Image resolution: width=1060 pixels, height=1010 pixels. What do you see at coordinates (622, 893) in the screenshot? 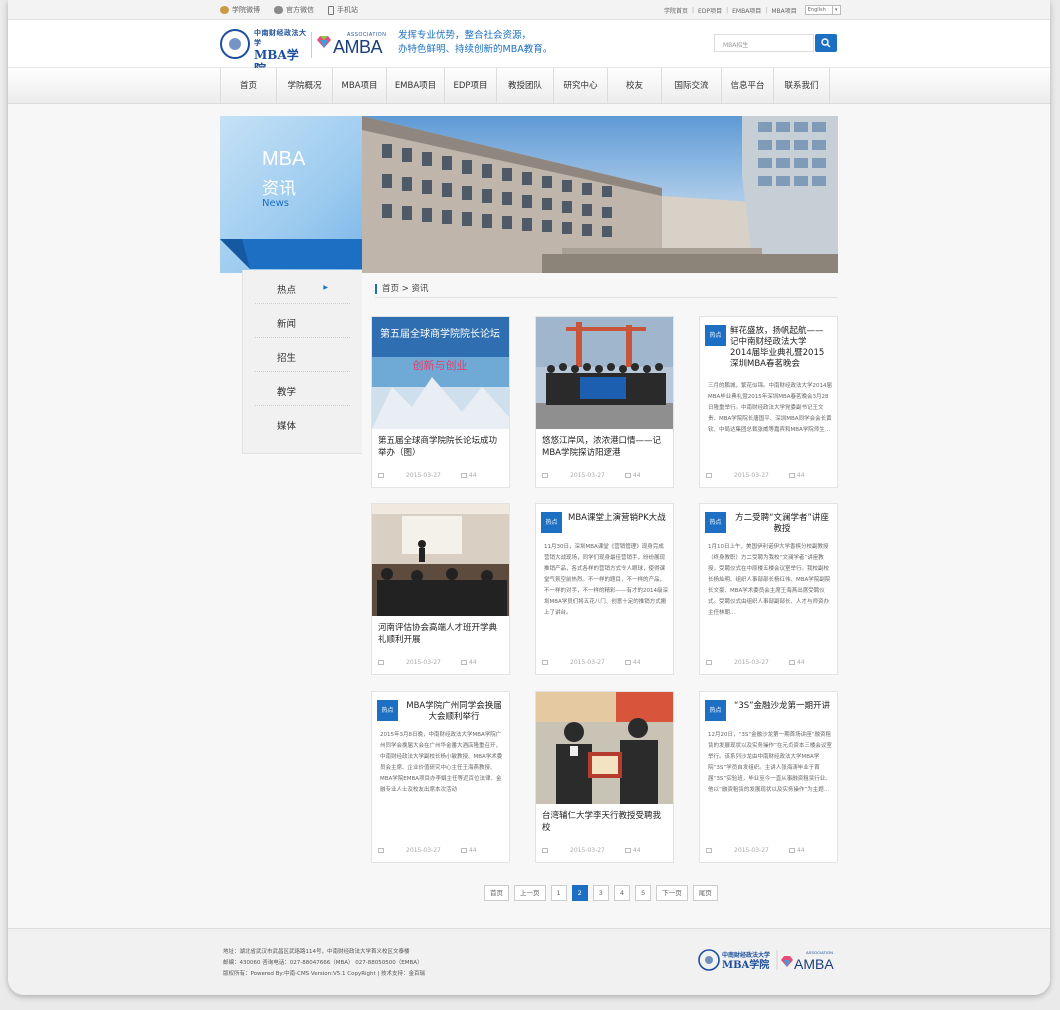
I see `pager-page-4: 4` at bounding box center [622, 893].